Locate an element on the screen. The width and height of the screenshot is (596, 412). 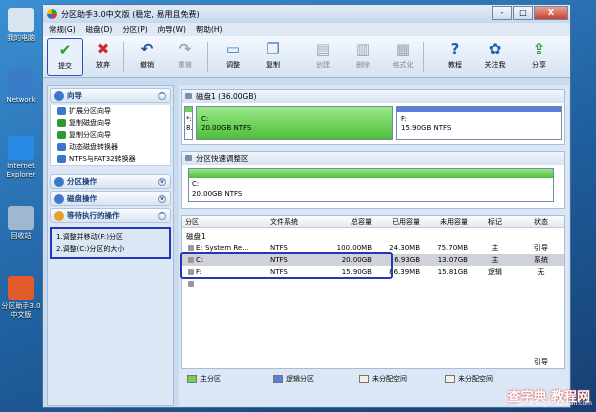
toolbar-label: 调整 is located at coordinates (233, 65).